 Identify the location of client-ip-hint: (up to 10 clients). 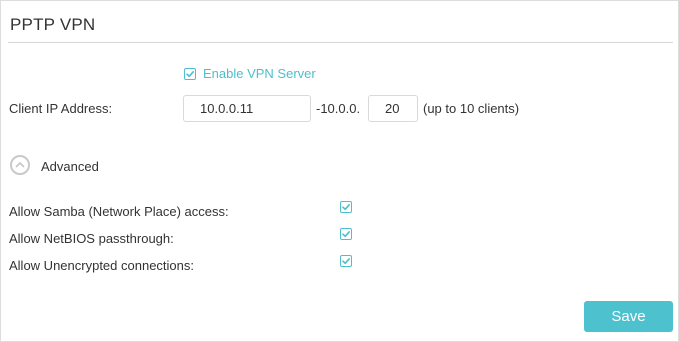
(471, 108).